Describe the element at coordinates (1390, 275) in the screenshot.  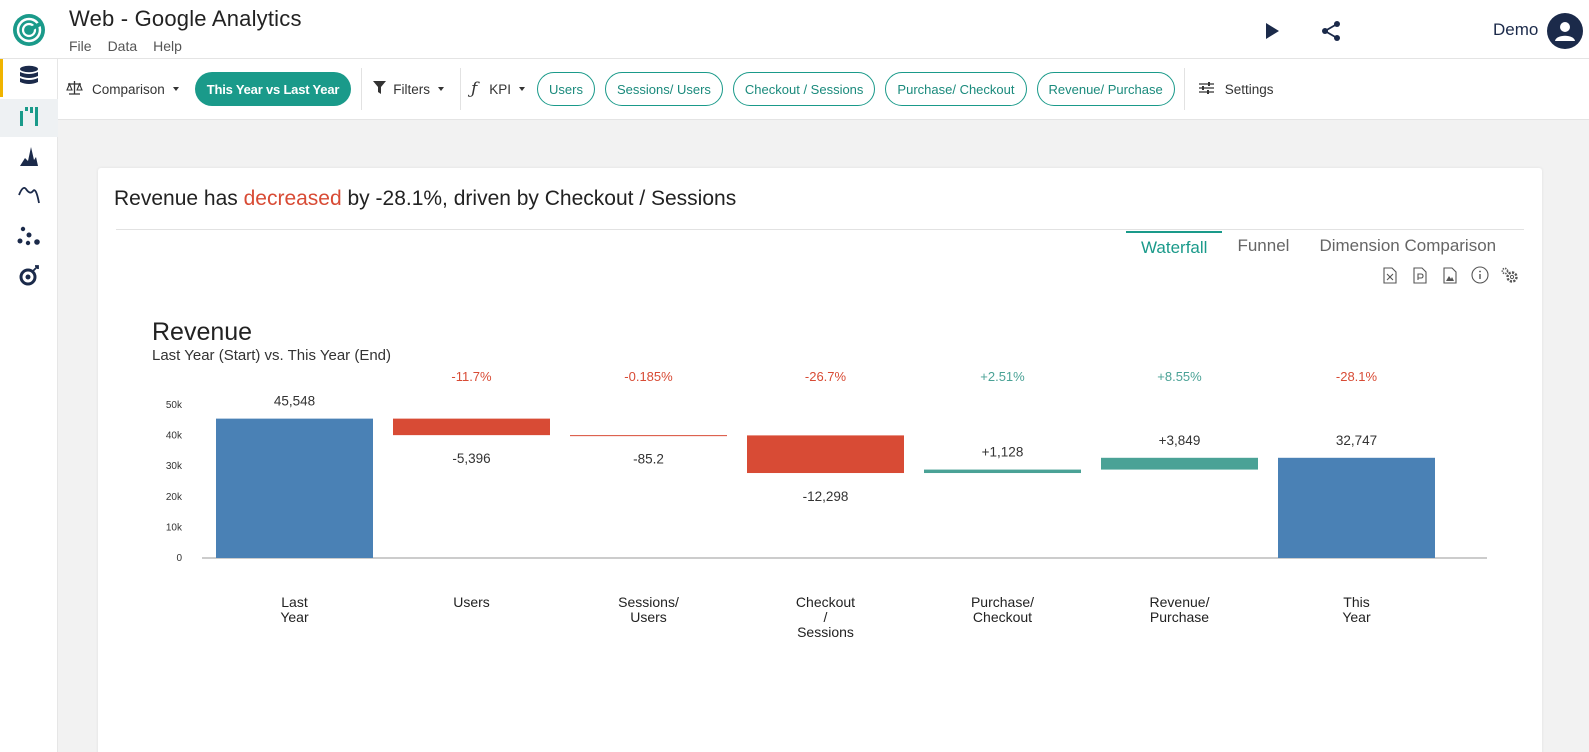
I see `excel-export-icon` at that location.